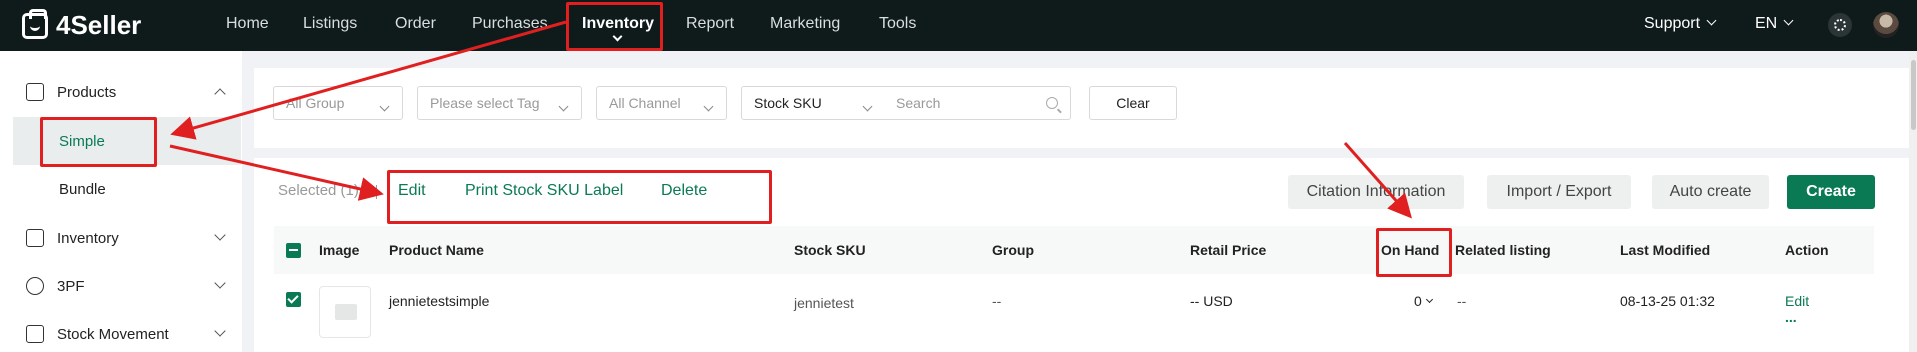 Image resolution: width=1917 pixels, height=352 pixels. What do you see at coordinates (35, 286) in the screenshot?
I see `cube-icon` at bounding box center [35, 286].